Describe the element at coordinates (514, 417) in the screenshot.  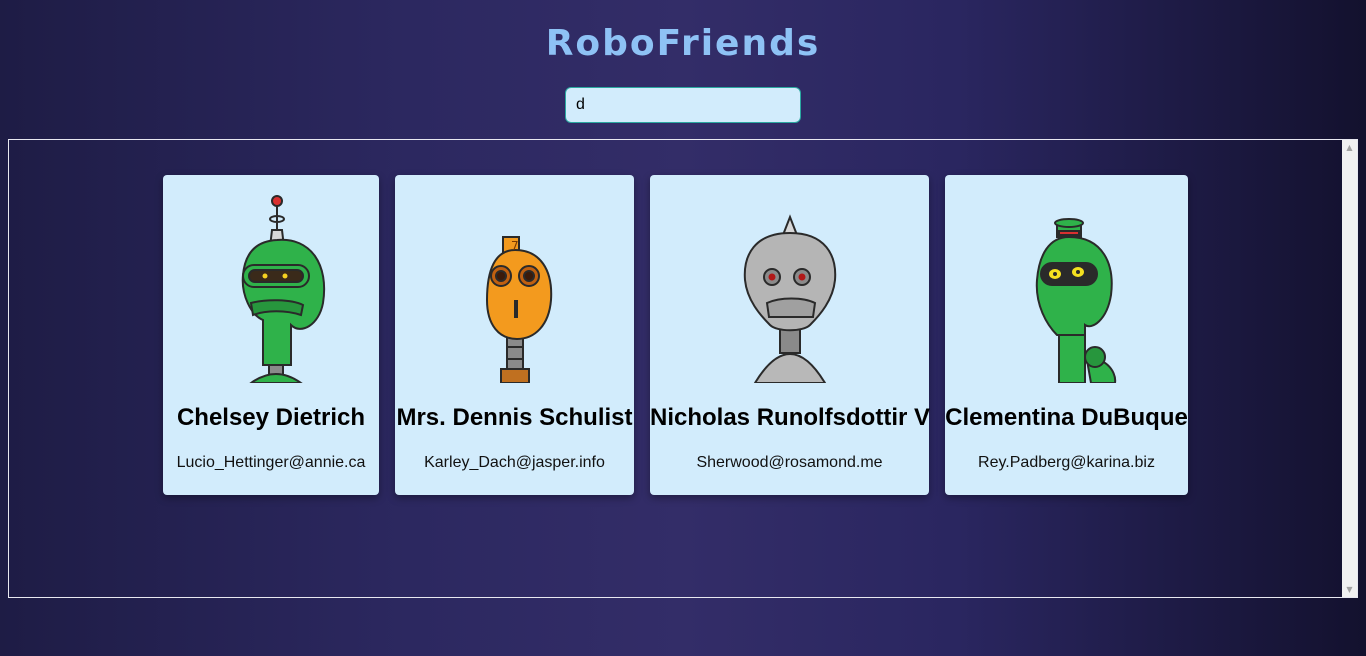
I see `robot-name: Mrs. Dennis Schulist` at that location.